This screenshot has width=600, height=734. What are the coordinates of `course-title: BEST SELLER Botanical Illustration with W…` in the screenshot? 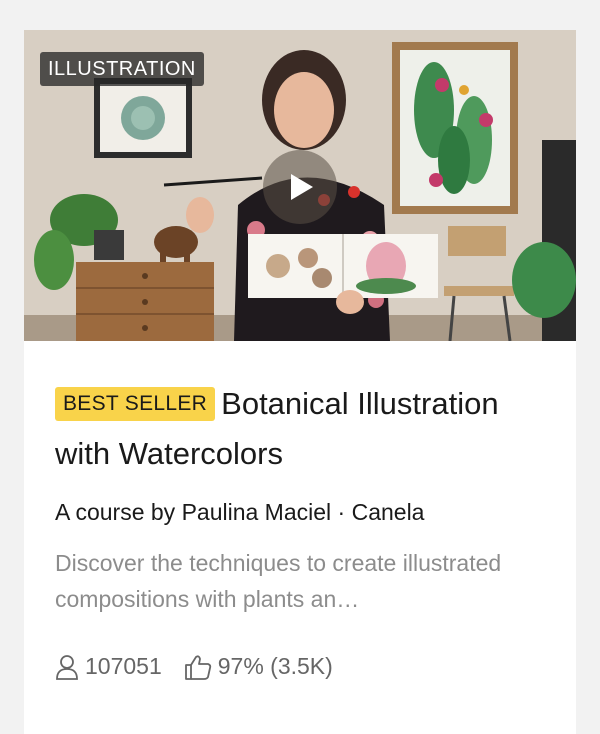 It's located at (300, 429).